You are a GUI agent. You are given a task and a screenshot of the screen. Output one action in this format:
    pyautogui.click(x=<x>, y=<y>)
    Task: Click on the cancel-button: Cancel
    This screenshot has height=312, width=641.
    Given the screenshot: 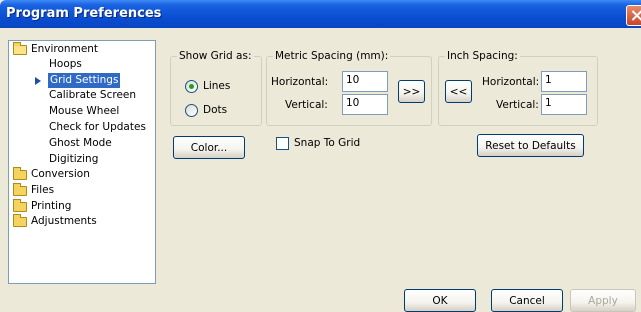 What is the action you would take?
    pyautogui.click(x=527, y=300)
    